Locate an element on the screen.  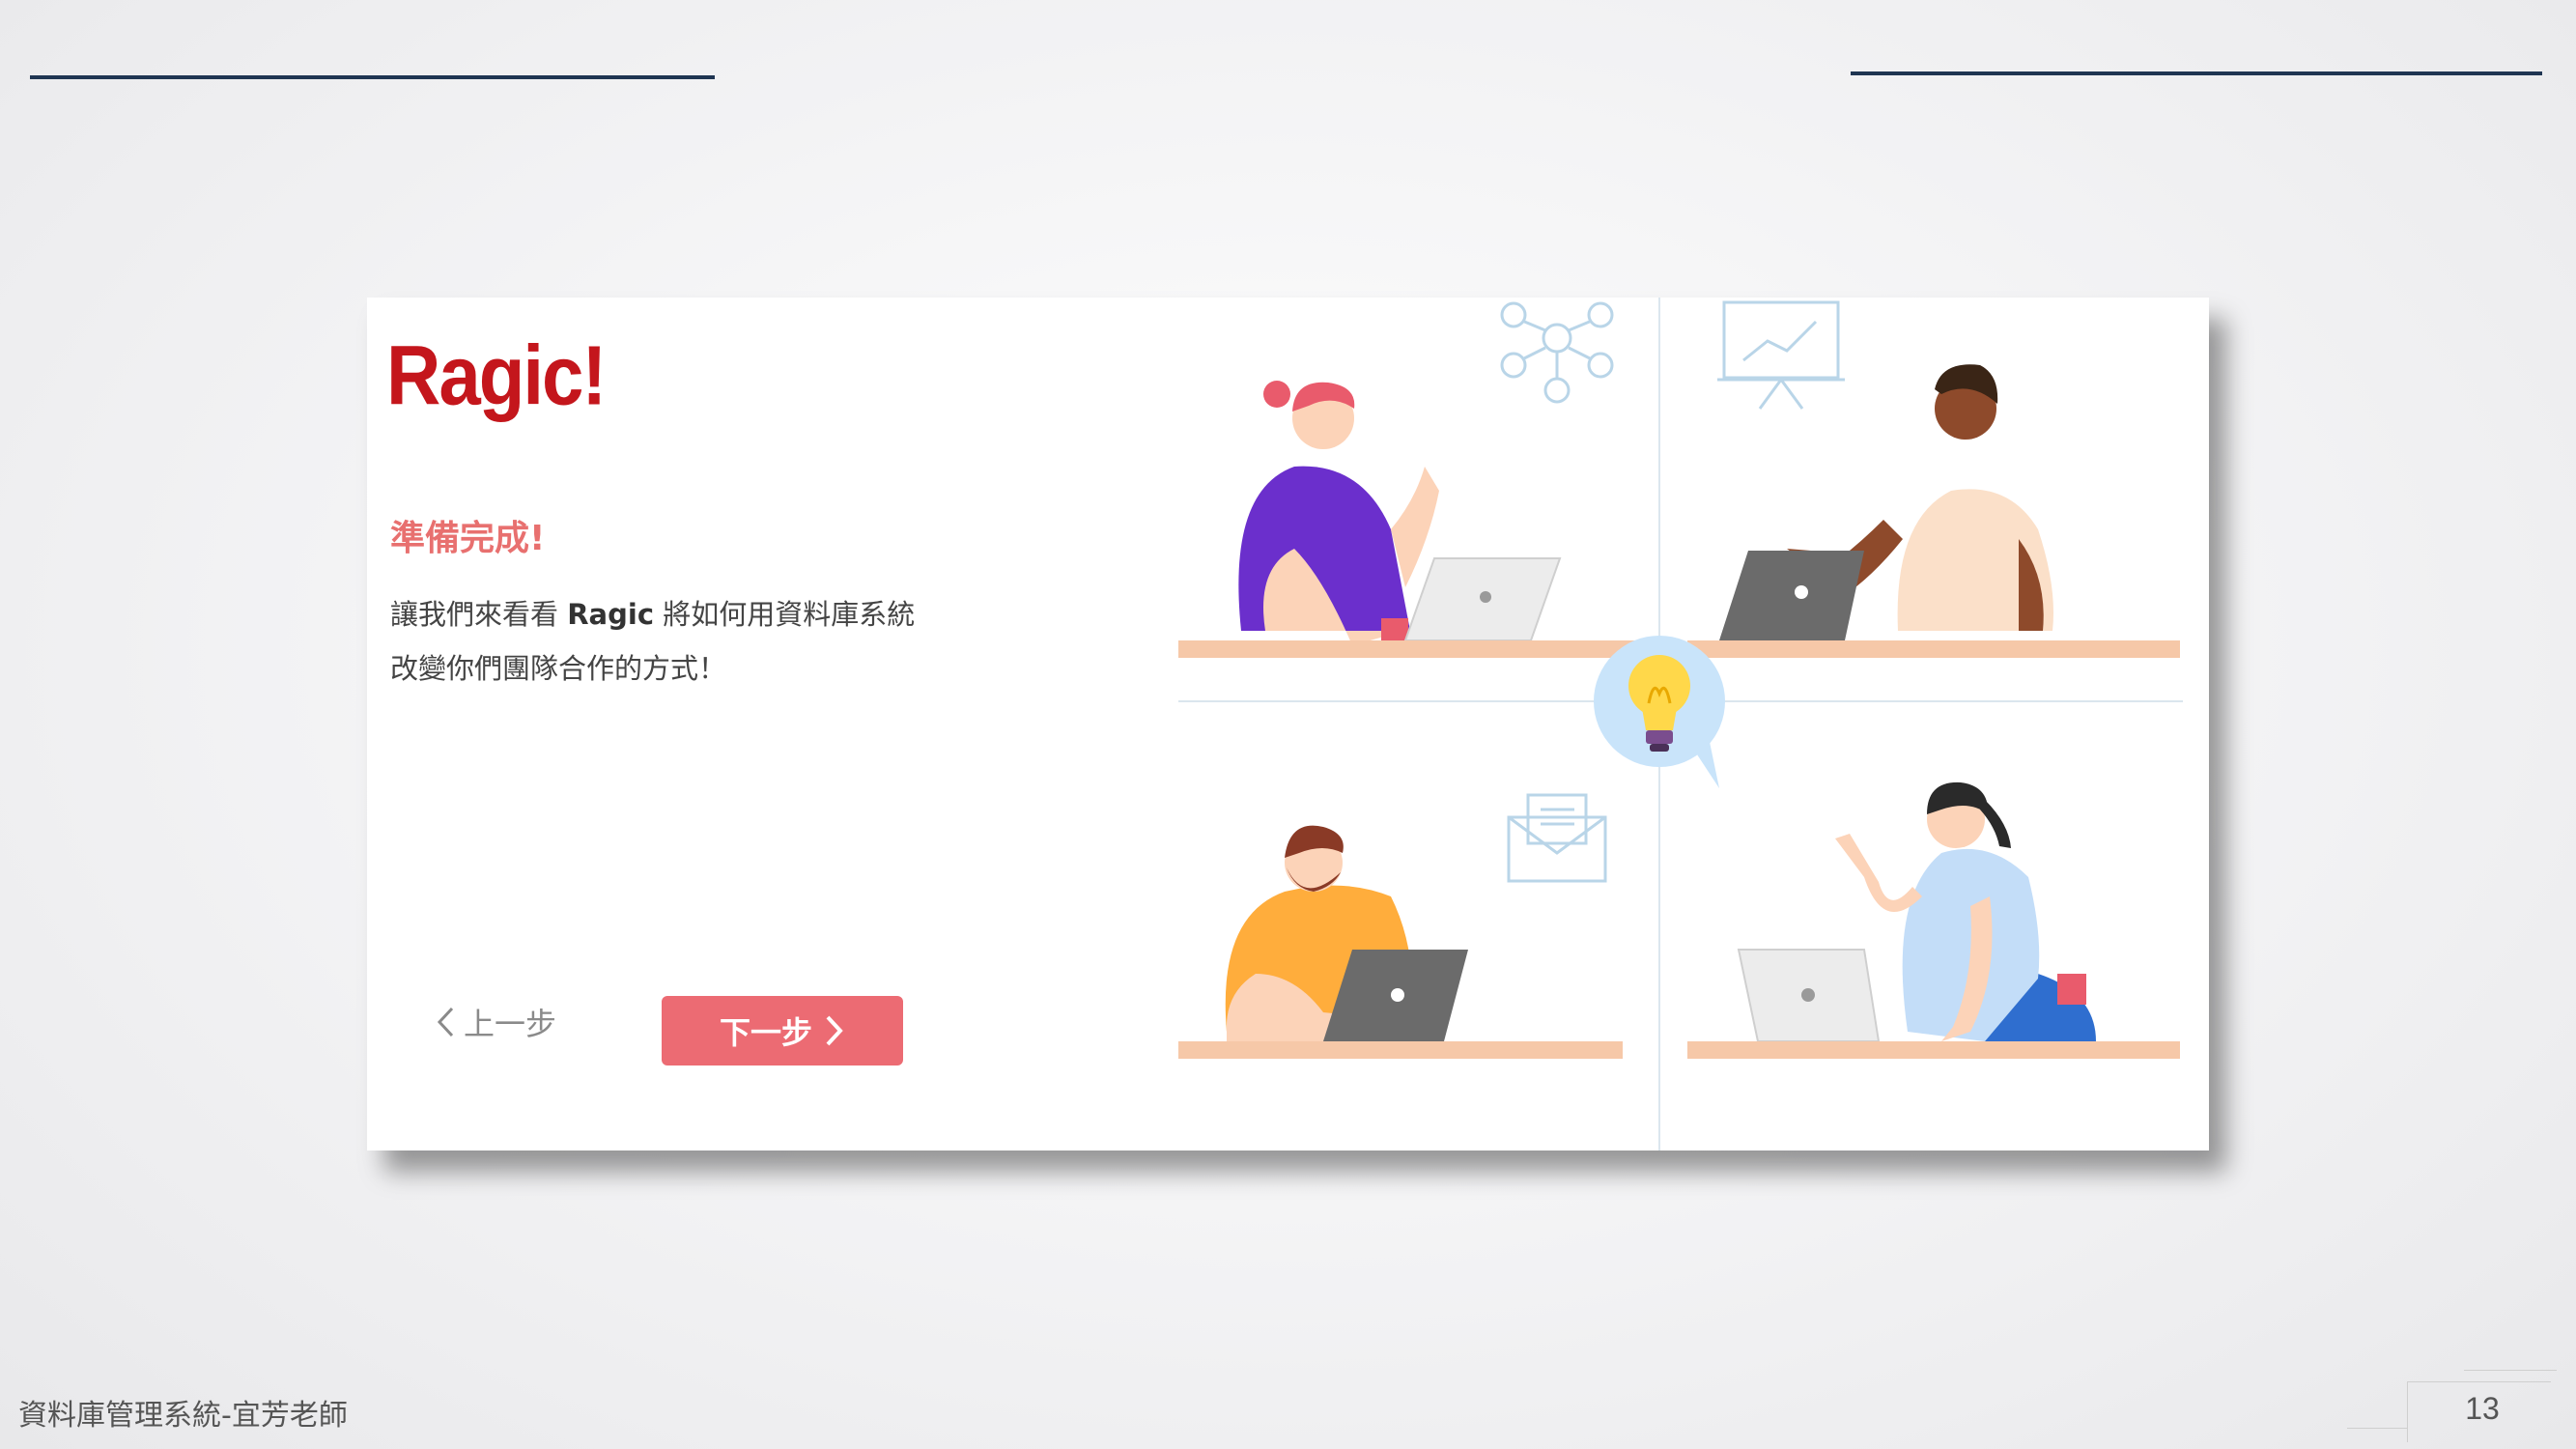
person-bottom-left is located at coordinates (1346, 933).